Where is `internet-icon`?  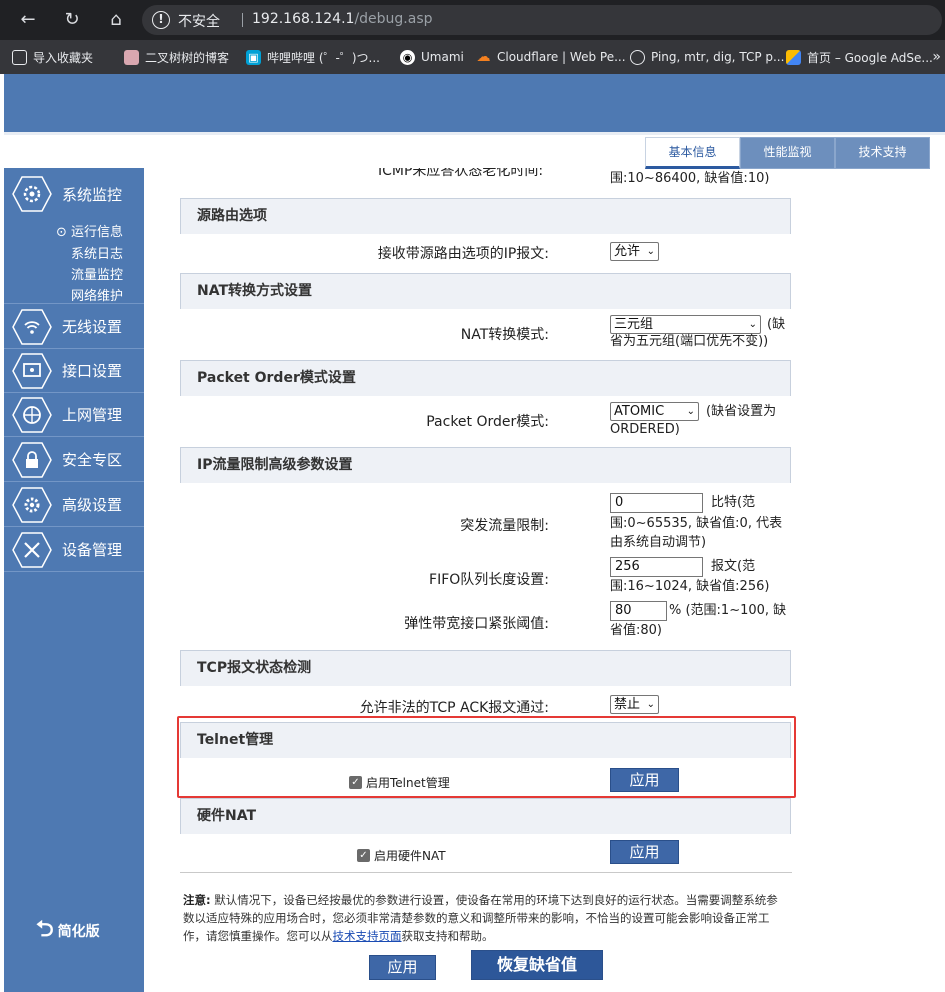
internet-icon is located at coordinates (32, 414).